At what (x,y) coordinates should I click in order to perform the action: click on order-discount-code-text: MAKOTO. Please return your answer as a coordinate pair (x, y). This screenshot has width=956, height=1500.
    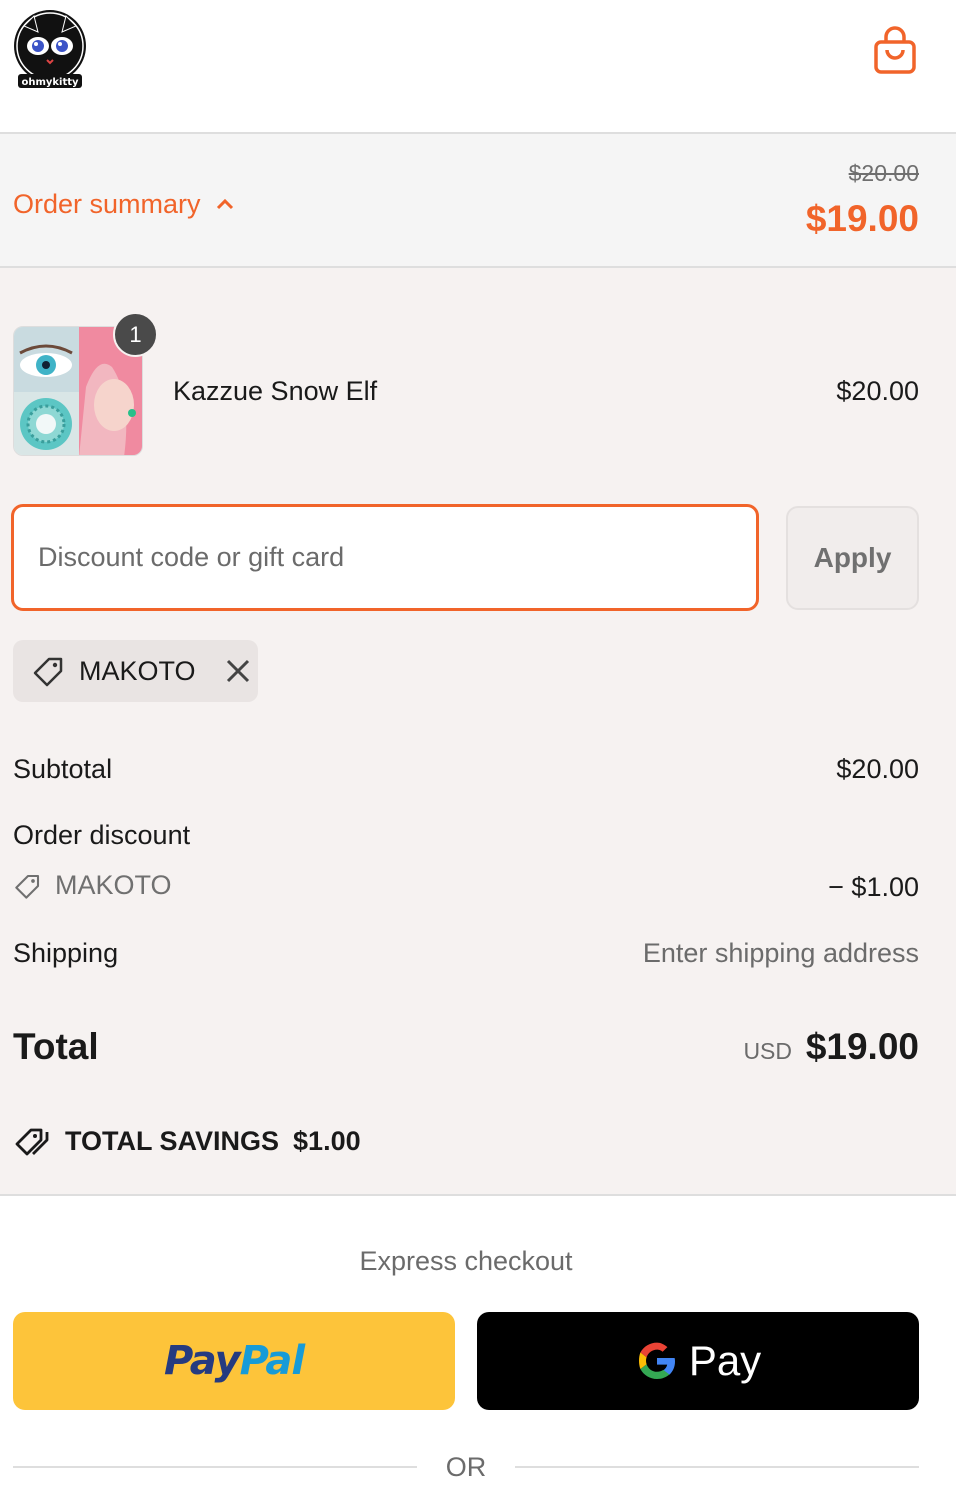
    Looking at the image, I should click on (113, 885).